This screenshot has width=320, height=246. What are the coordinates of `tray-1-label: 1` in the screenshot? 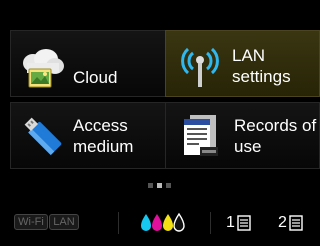 It's located at (230, 223).